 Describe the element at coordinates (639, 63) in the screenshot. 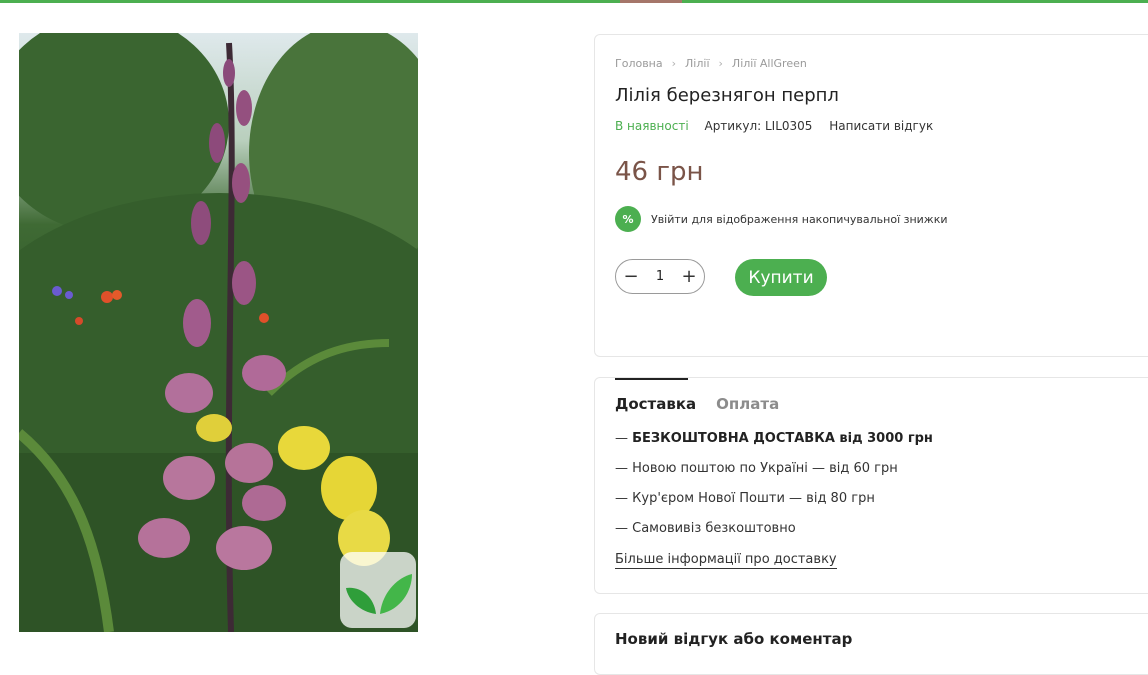

I see `breadcrumb-home: Головна` at that location.